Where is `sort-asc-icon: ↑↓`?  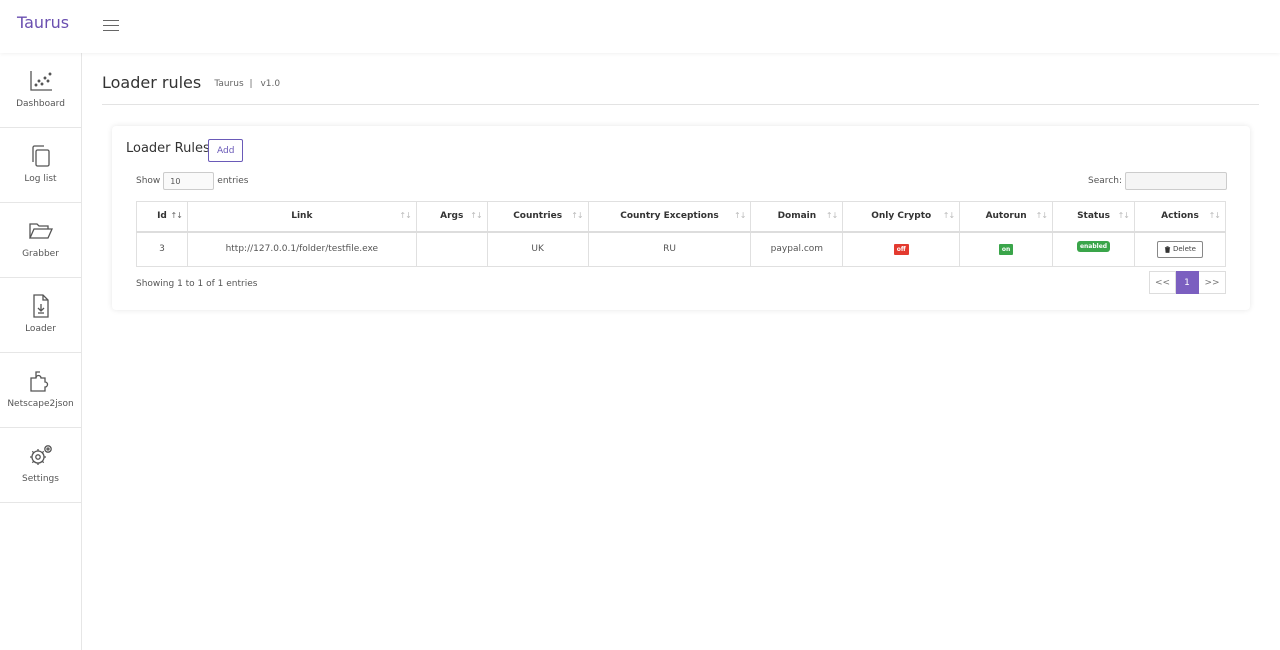 sort-asc-icon: ↑↓ is located at coordinates (176, 215).